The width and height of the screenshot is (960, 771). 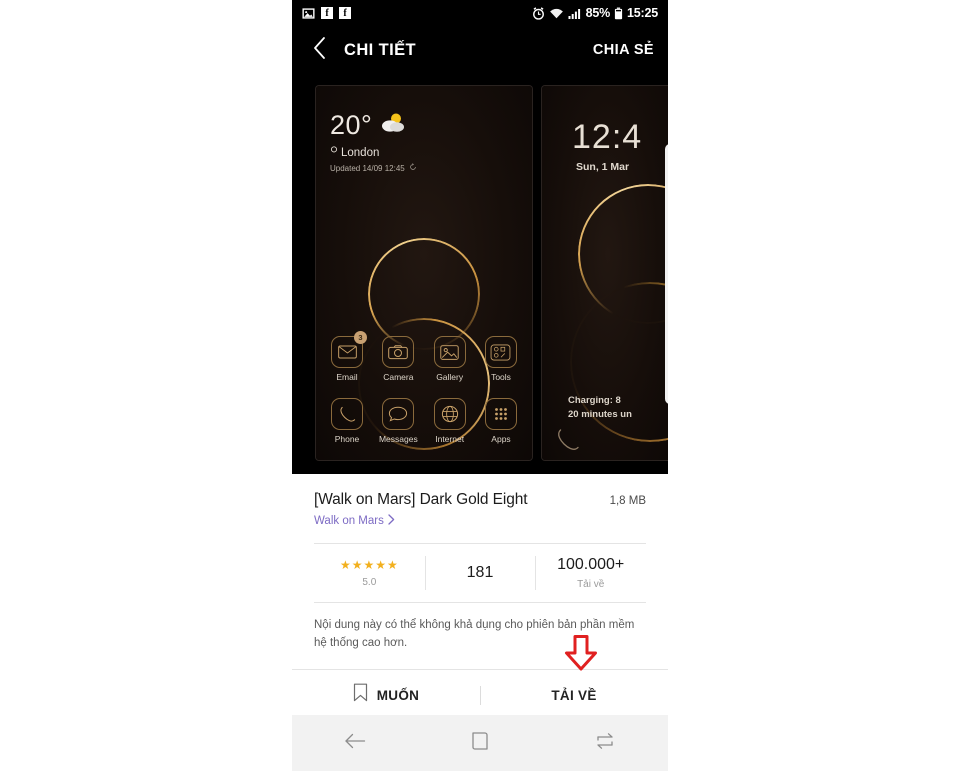 I want to click on status-bar-system: 85% 15:25, so click(x=595, y=12).